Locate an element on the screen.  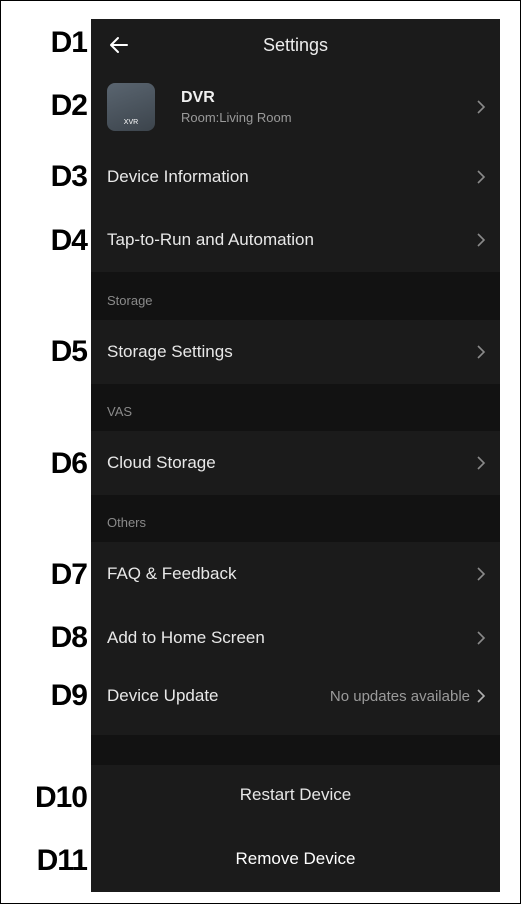
callout-d5: D5 is located at coordinates (69, 351).